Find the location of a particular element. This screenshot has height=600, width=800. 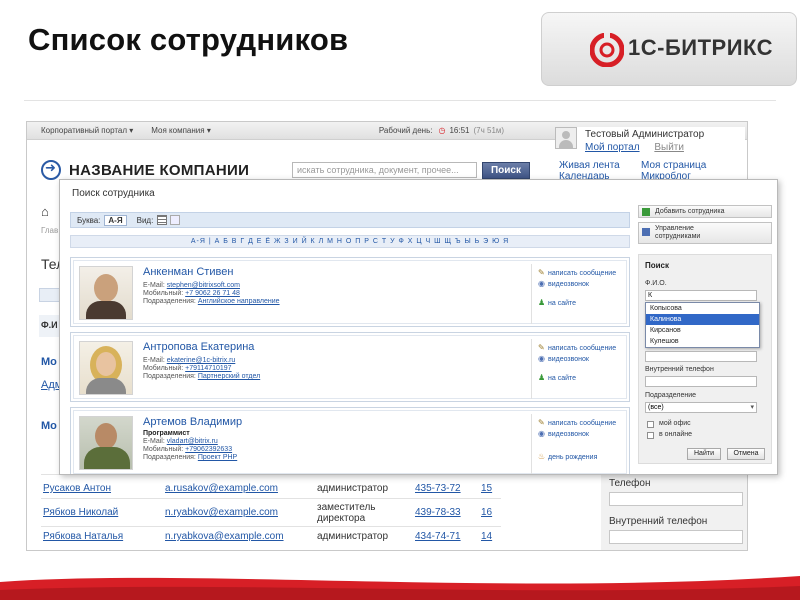

user-name: Тестовый Администратор is located at coordinates (645, 134).